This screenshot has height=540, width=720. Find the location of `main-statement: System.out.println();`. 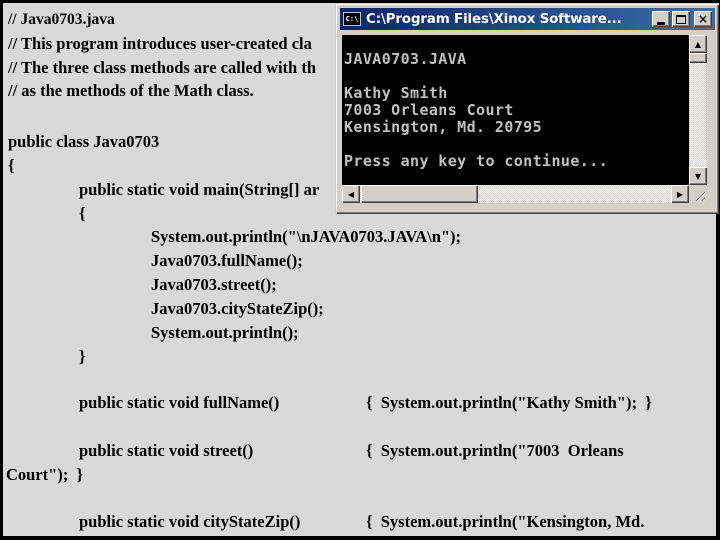

main-statement: System.out.println(); is located at coordinates (225, 332).